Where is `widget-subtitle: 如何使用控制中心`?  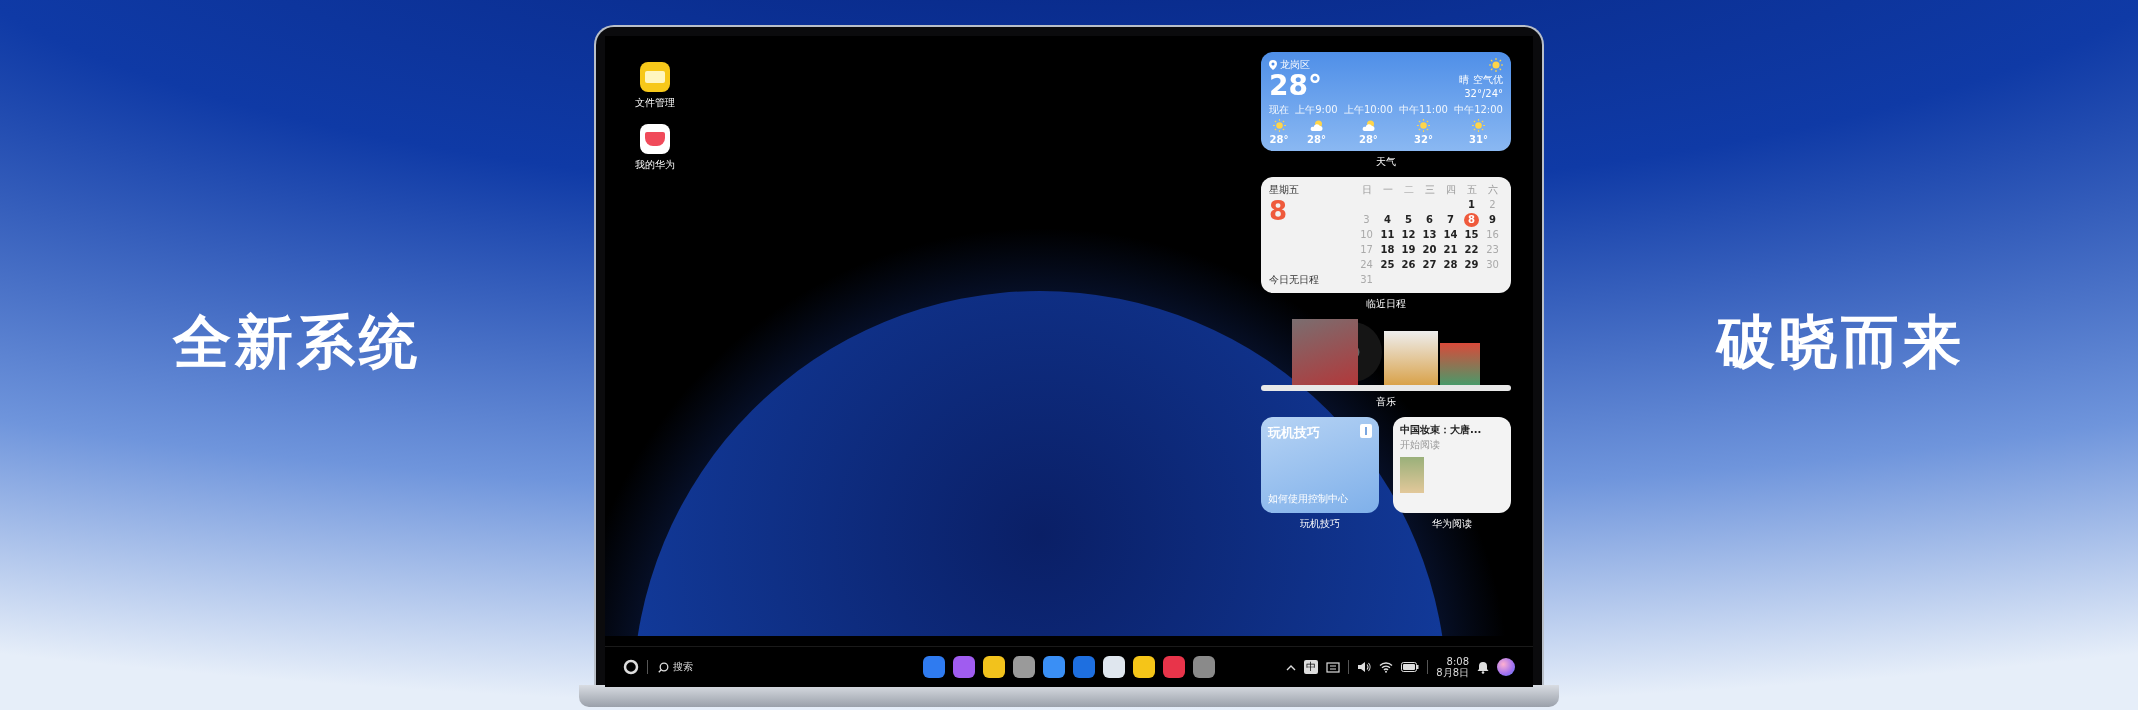
widget-subtitle: 如何使用控制中心 is located at coordinates (1308, 499).